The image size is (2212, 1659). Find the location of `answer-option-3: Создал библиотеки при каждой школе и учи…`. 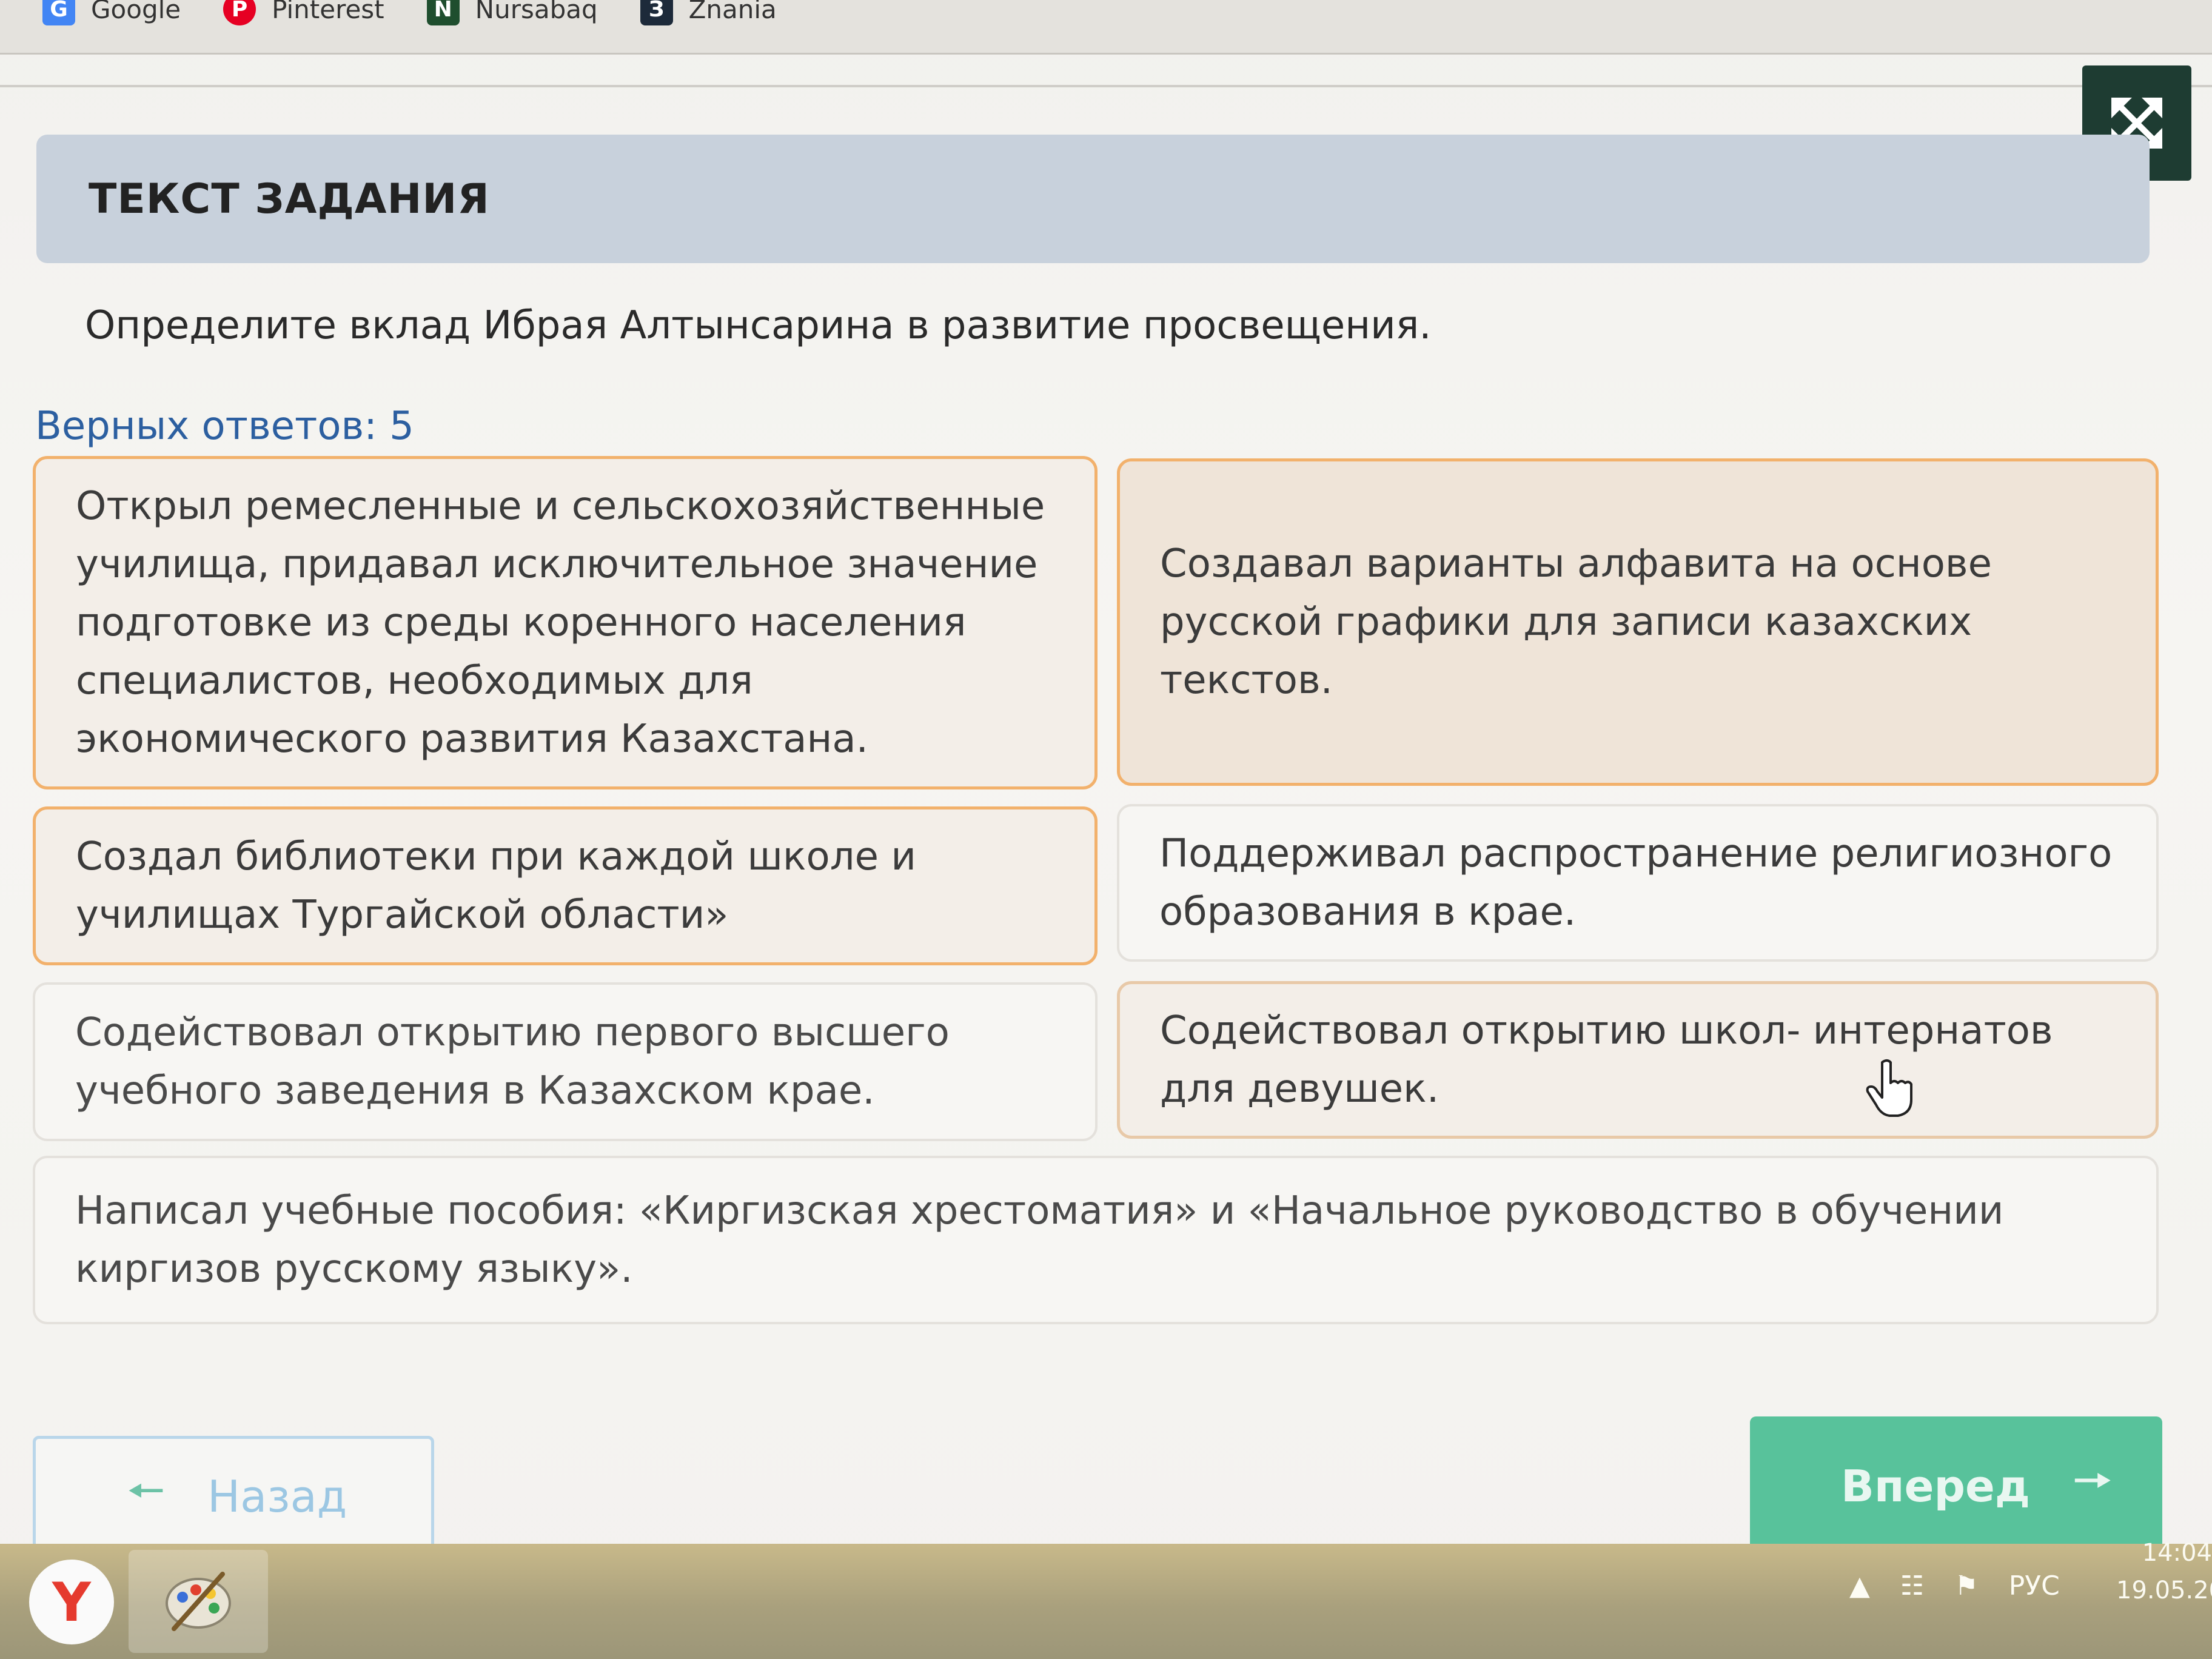

answer-option-3: Создал библиотеки при каждой школе и учи… is located at coordinates (565, 886).